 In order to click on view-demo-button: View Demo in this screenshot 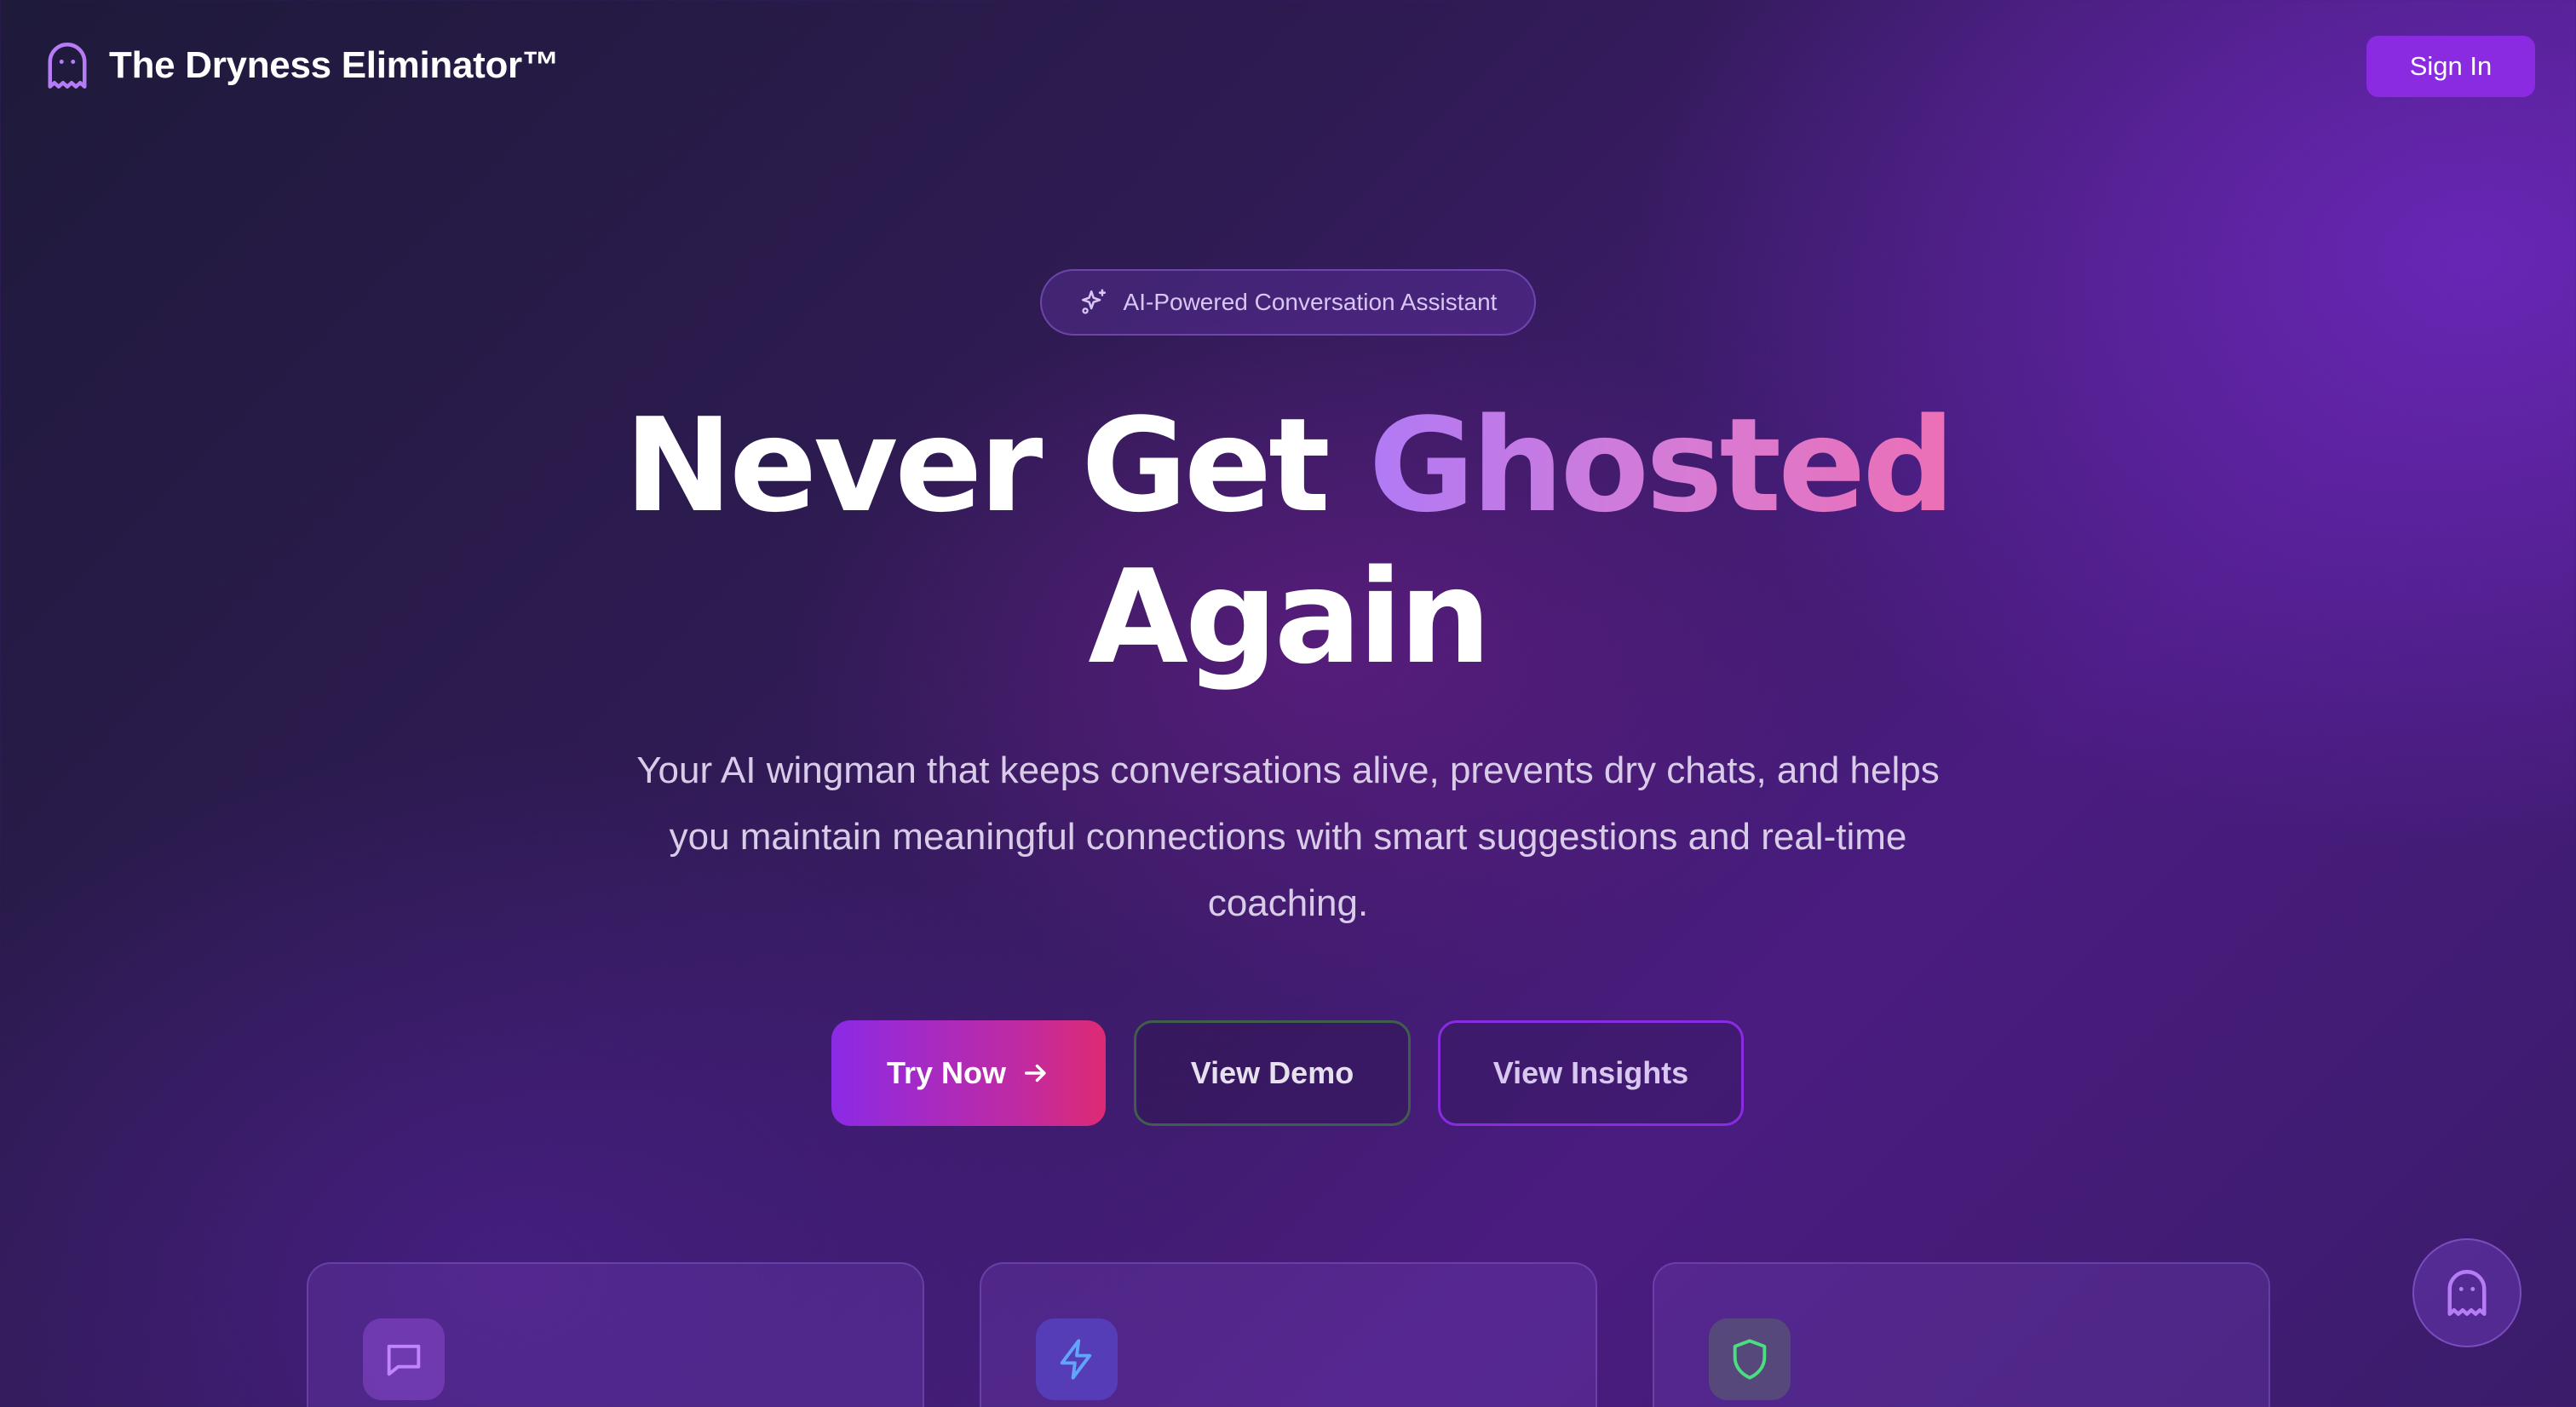, I will do `click(1272, 1073)`.